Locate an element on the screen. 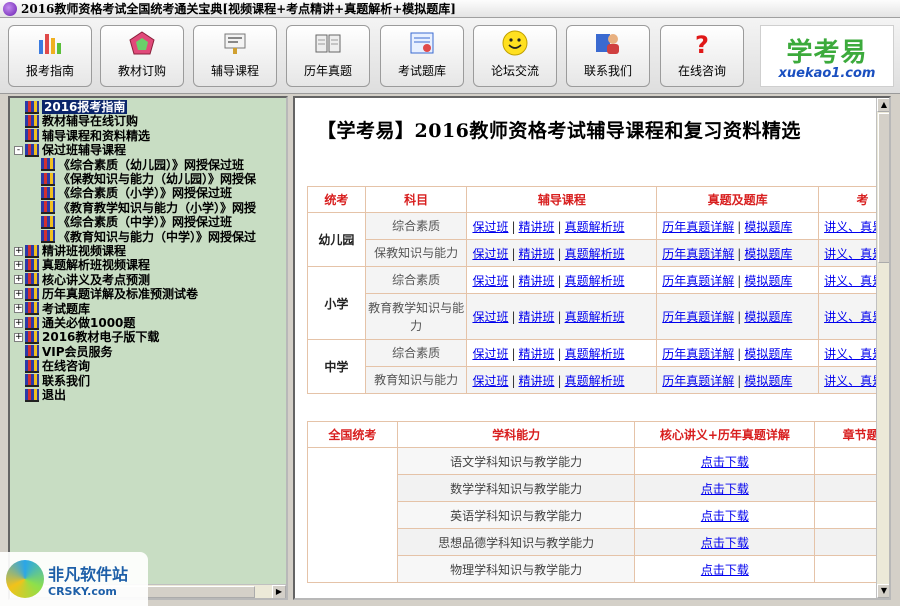 This screenshot has height=606, width=900. tree-item: + 精讲班视频课程 is located at coordinates (70, 251).